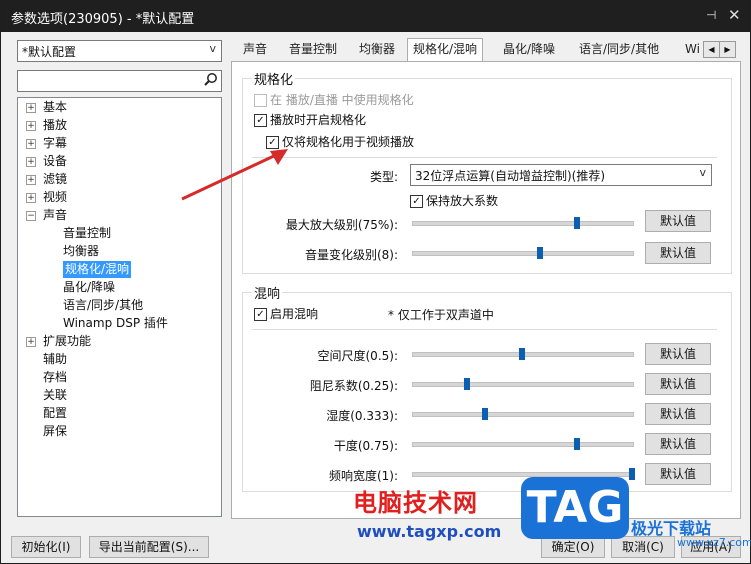 The height and width of the screenshot is (564, 751). What do you see at coordinates (55, 431) in the screenshot?
I see `tree-item-label: 屏保` at bounding box center [55, 431].